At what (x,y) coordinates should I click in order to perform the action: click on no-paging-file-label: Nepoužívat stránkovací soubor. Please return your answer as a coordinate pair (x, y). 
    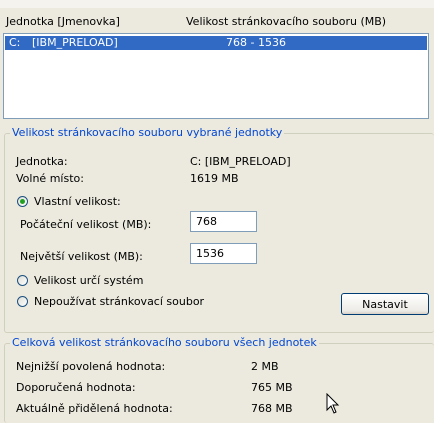
    Looking at the image, I should click on (119, 301).